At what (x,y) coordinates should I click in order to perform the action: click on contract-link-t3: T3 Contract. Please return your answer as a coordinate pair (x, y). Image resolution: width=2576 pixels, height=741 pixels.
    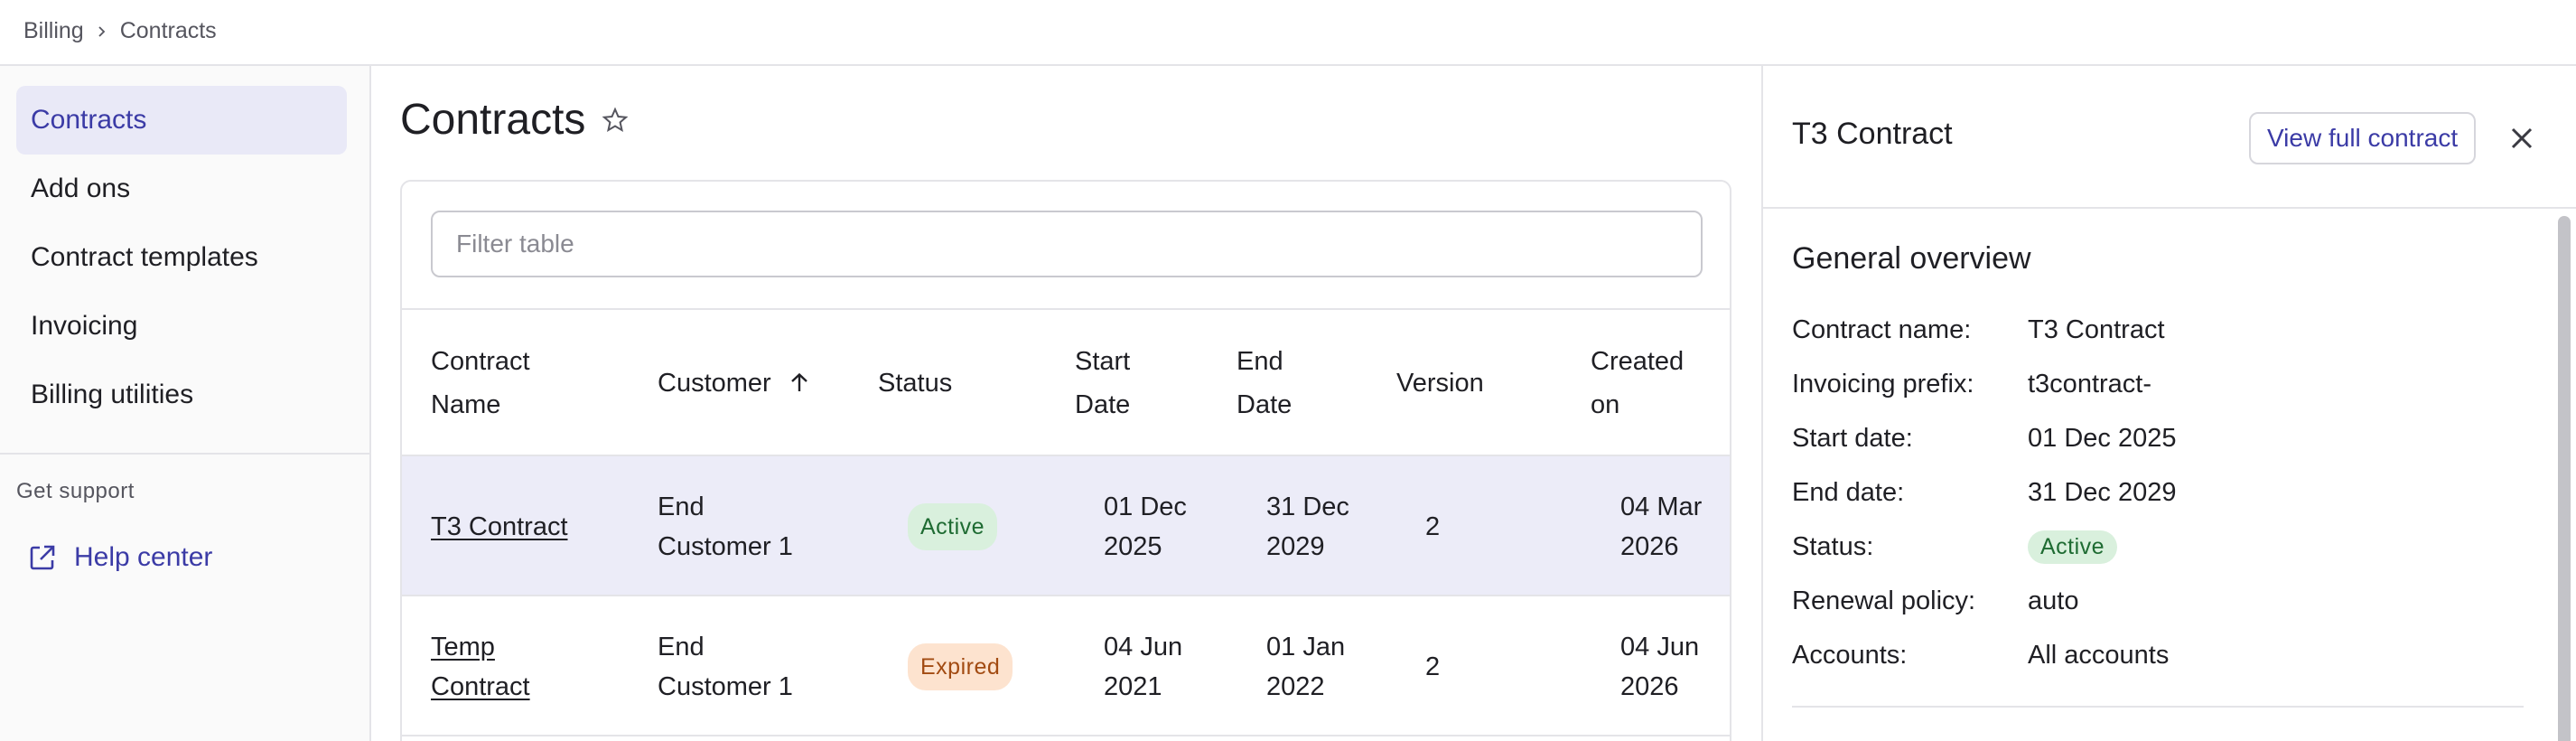
    Looking at the image, I should click on (500, 527).